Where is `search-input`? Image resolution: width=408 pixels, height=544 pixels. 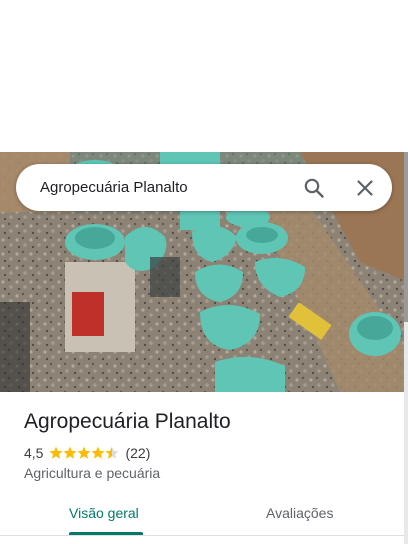
search-input is located at coordinates (160, 187).